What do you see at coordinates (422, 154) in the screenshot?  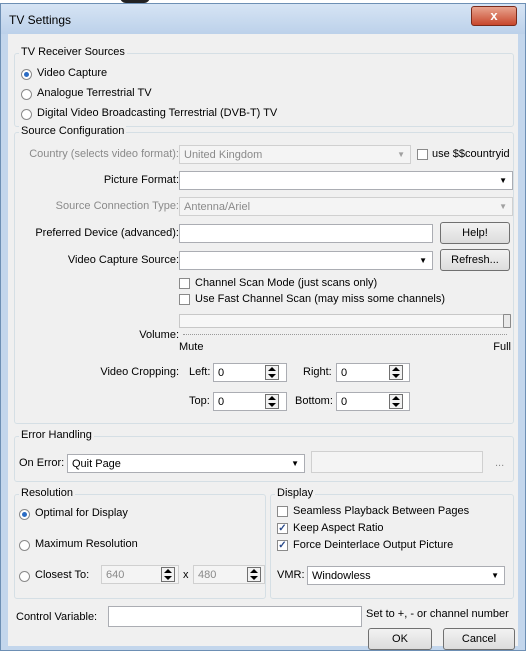 I see `countryid-checkbox` at bounding box center [422, 154].